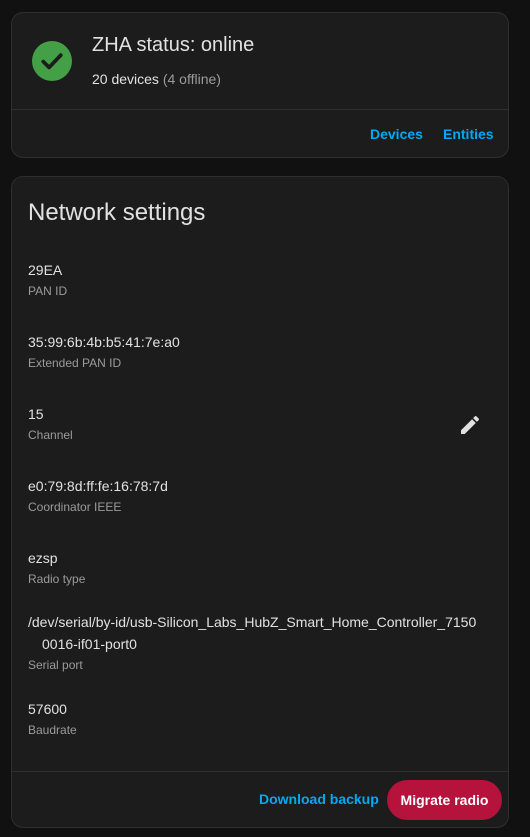 This screenshot has width=530, height=837. What do you see at coordinates (396, 134) in the screenshot?
I see `devices-button: Devices` at bounding box center [396, 134].